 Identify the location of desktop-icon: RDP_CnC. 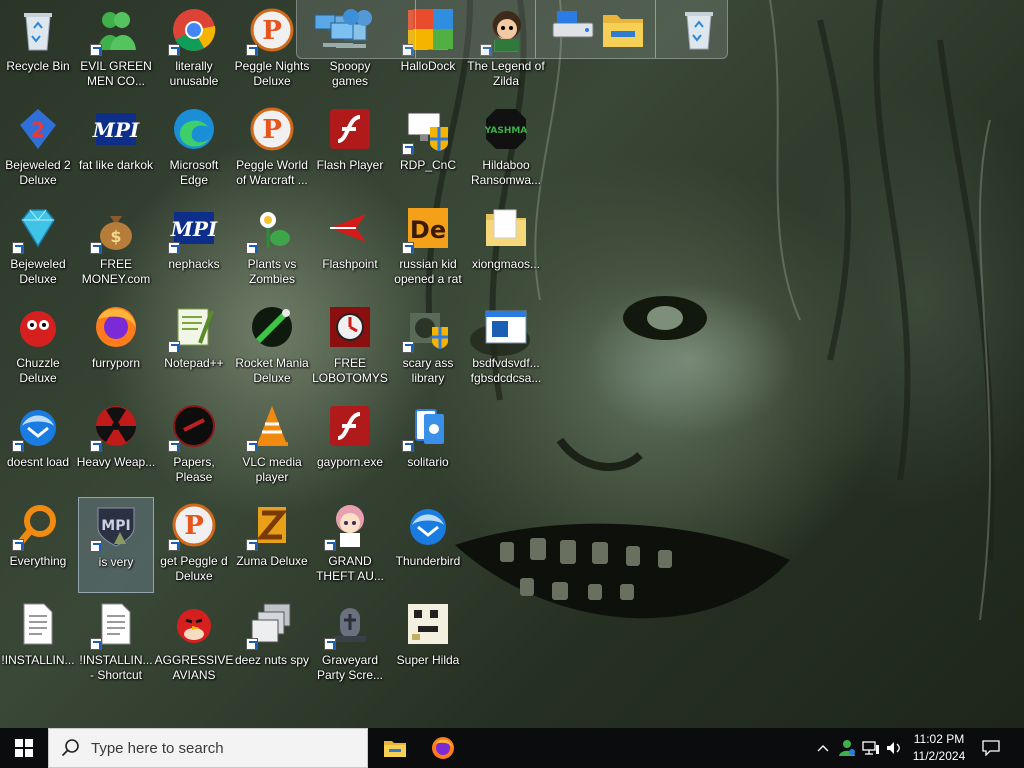
(428, 149).